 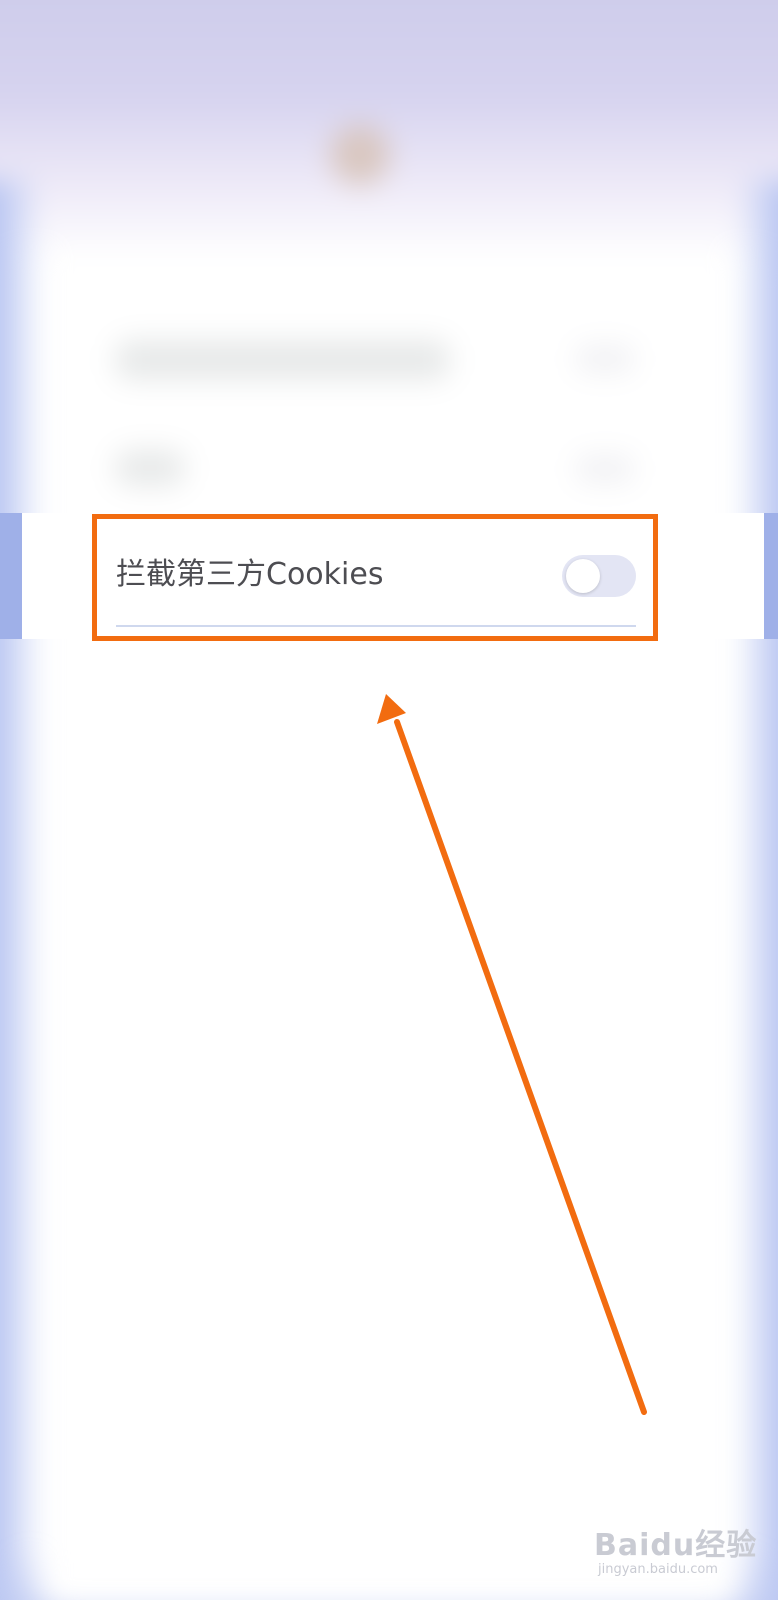 What do you see at coordinates (11, 576) in the screenshot?
I see `strip-left-edge` at bounding box center [11, 576].